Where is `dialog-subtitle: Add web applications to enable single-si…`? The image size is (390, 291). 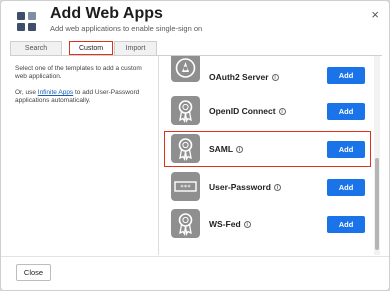 dialog-subtitle: Add web applications to enable single-si… is located at coordinates (126, 28).